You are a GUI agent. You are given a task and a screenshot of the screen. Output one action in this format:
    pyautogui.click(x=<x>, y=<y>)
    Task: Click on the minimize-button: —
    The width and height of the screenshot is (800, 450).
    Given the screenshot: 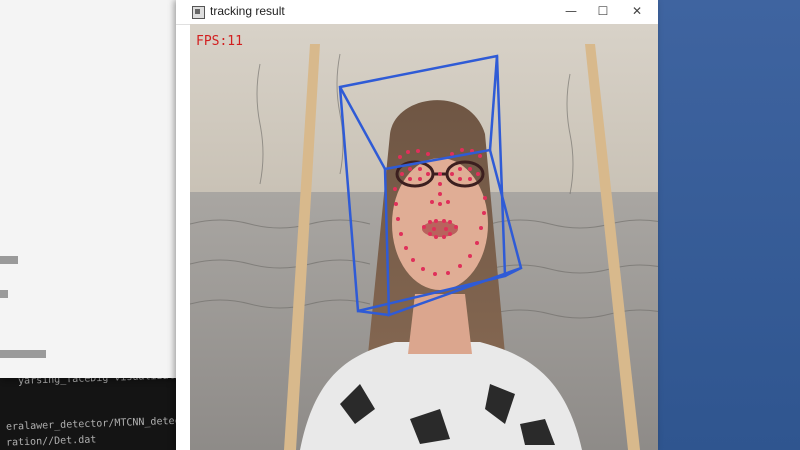 What is the action you would take?
    pyautogui.click(x=571, y=12)
    